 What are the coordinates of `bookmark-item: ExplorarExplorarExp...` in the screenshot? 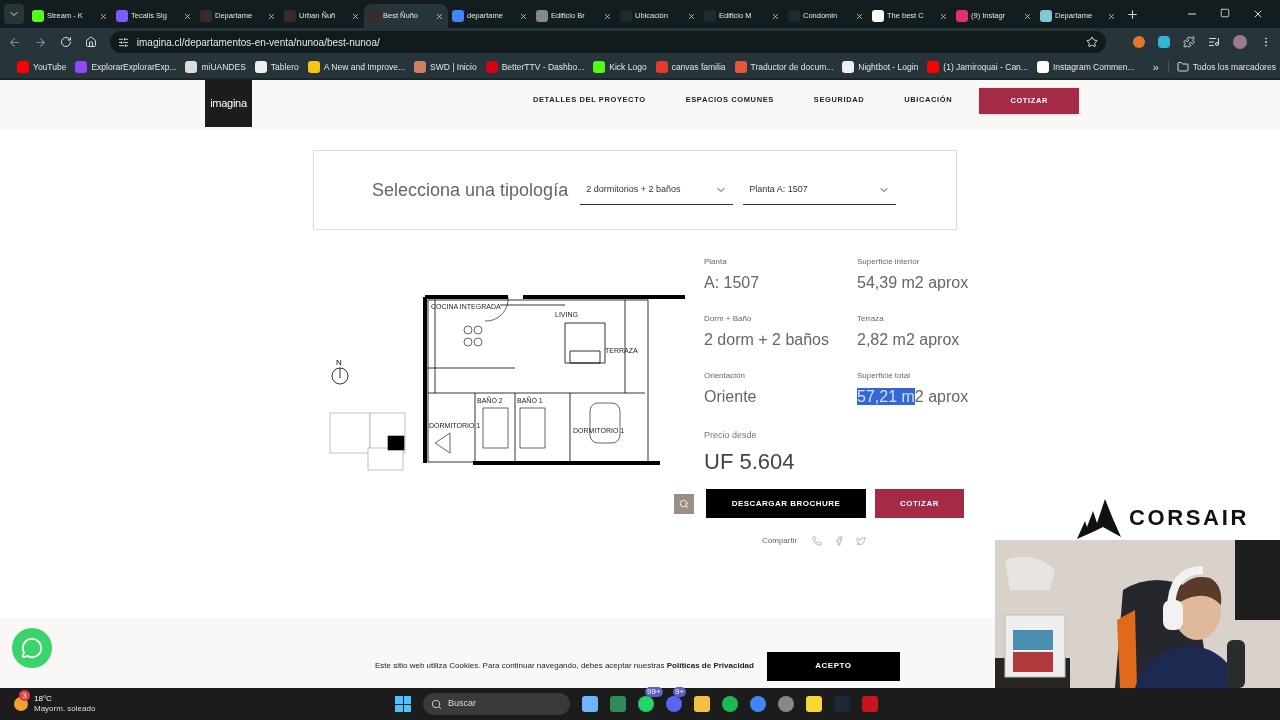 It's located at (126, 67).